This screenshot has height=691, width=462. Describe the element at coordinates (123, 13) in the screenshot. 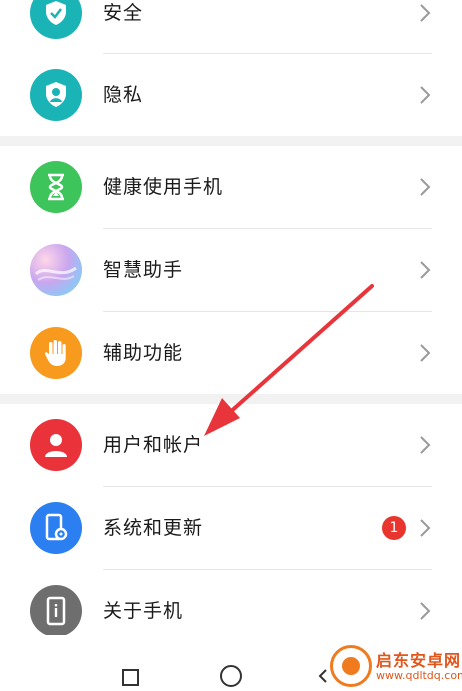

I see `settings-item-label: 安全` at that location.